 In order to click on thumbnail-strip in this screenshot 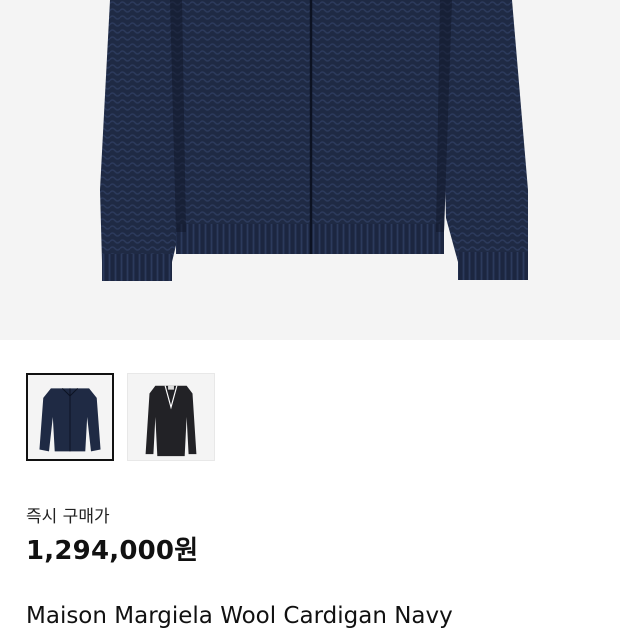, I will do `click(120, 417)`.